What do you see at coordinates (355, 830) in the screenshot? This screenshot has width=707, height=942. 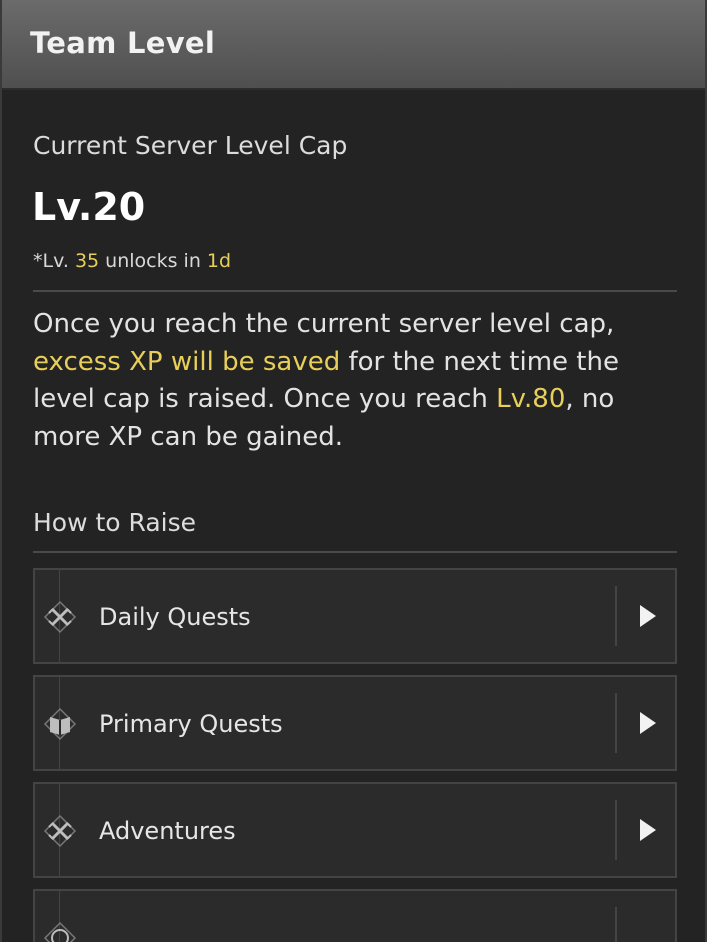 I see `adventures-button: Adventures` at bounding box center [355, 830].